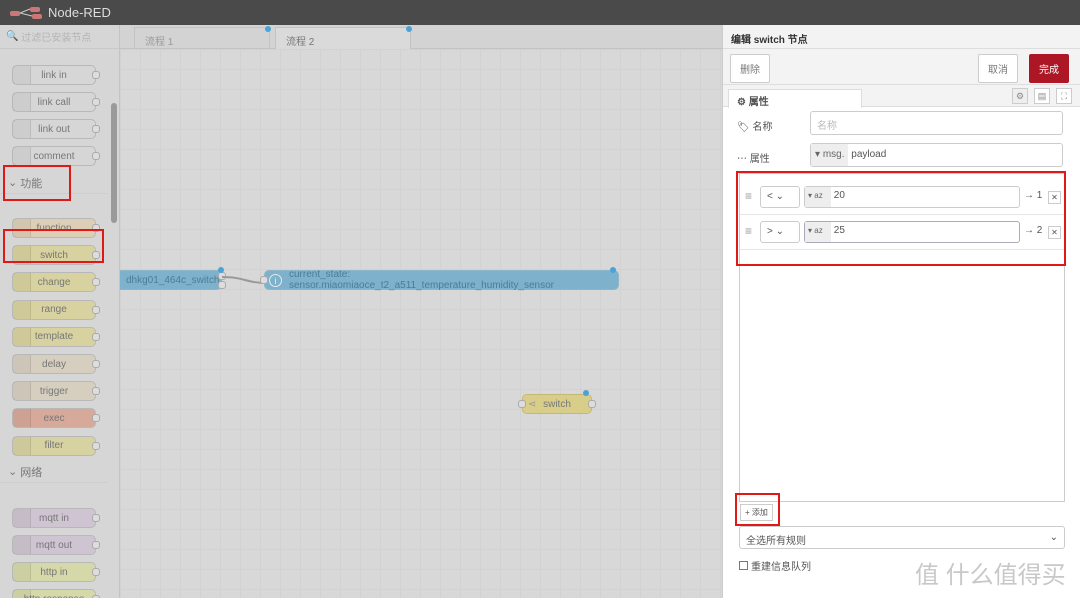  I want to click on app-header: Node-RED, so click(540, 12).